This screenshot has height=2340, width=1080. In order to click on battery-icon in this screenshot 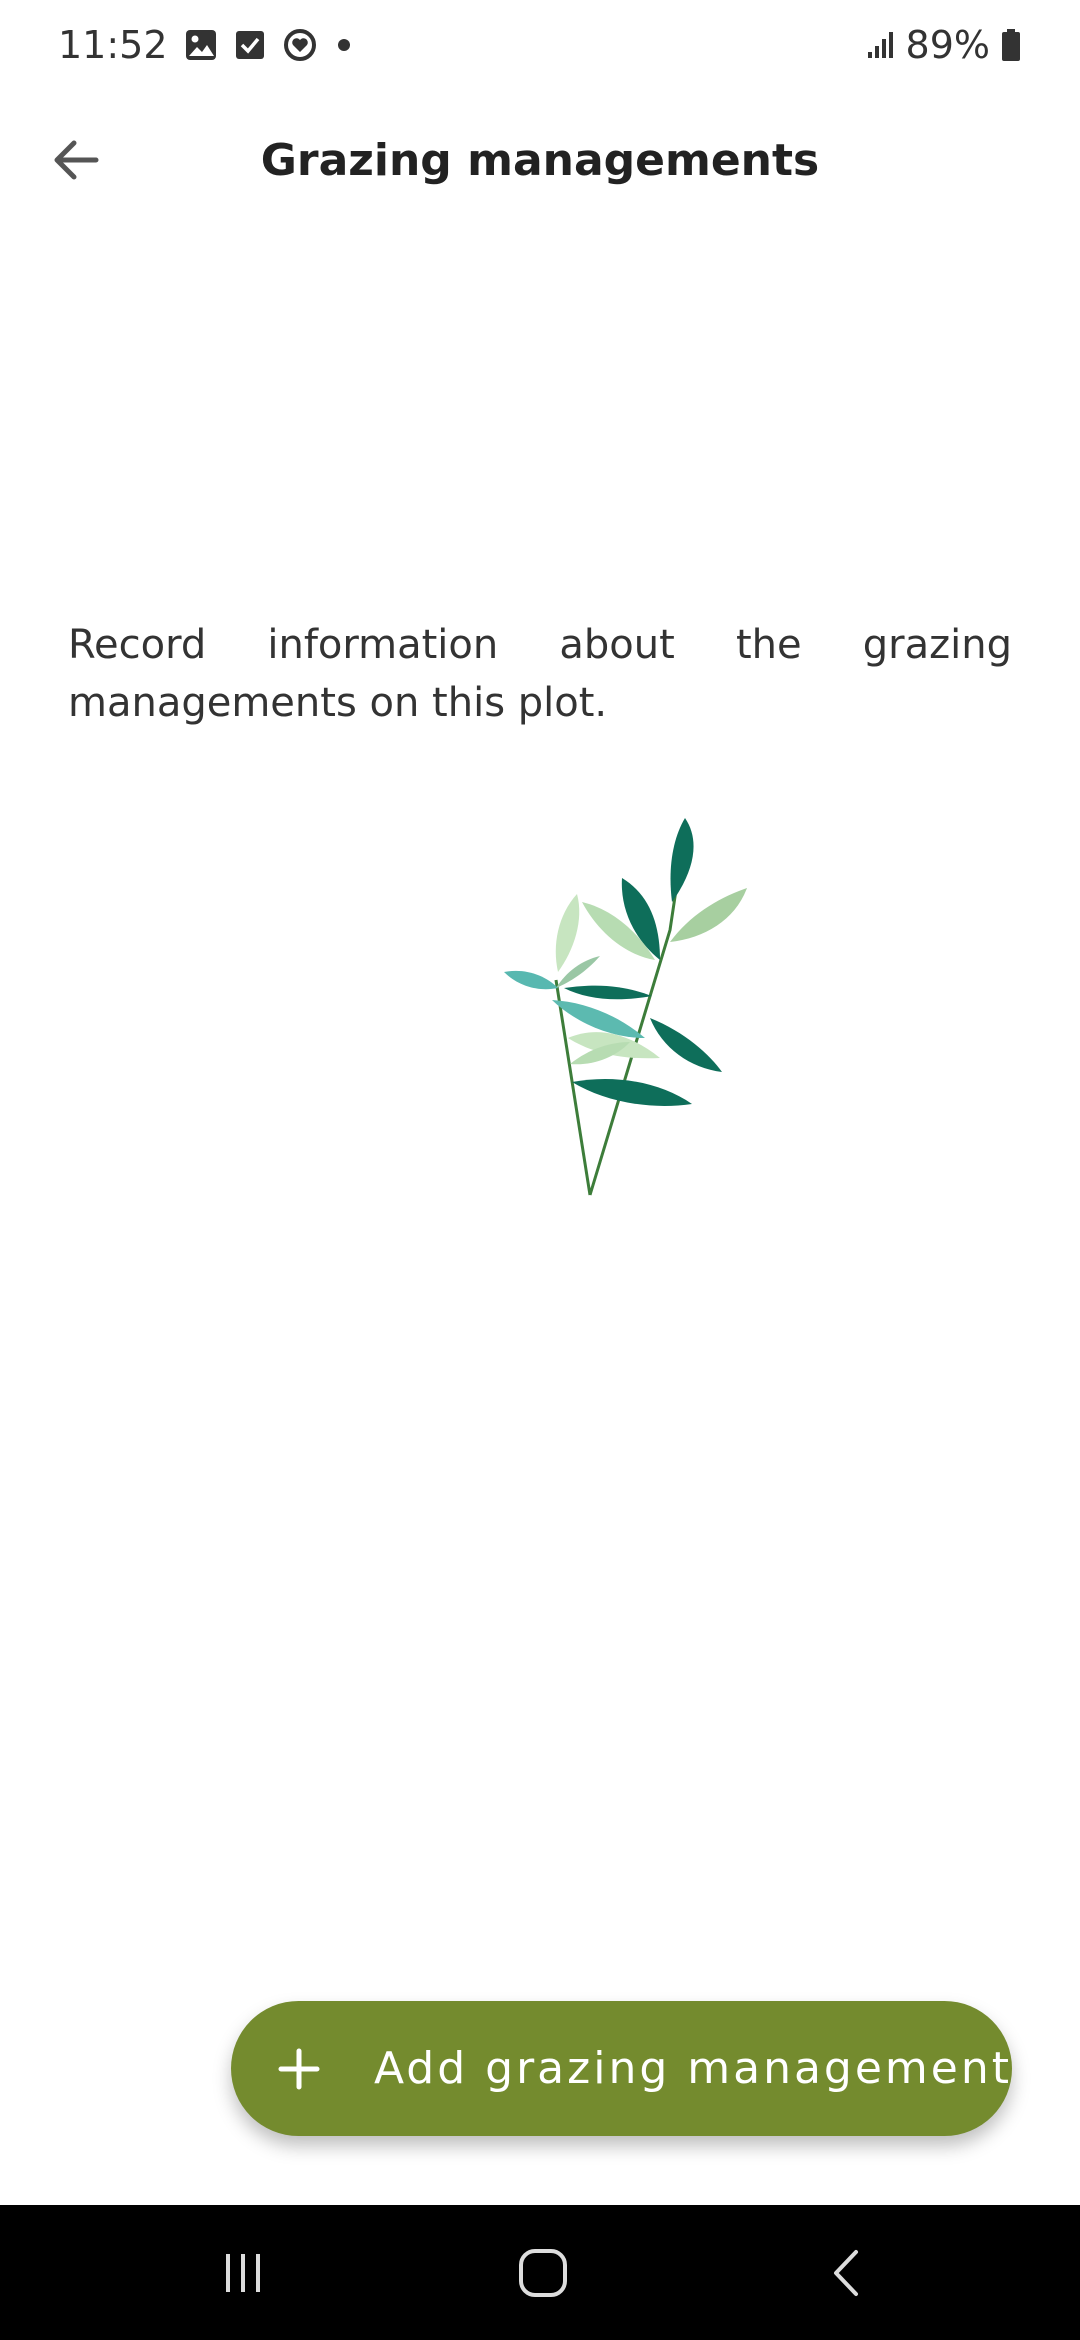, I will do `click(1011, 45)`.